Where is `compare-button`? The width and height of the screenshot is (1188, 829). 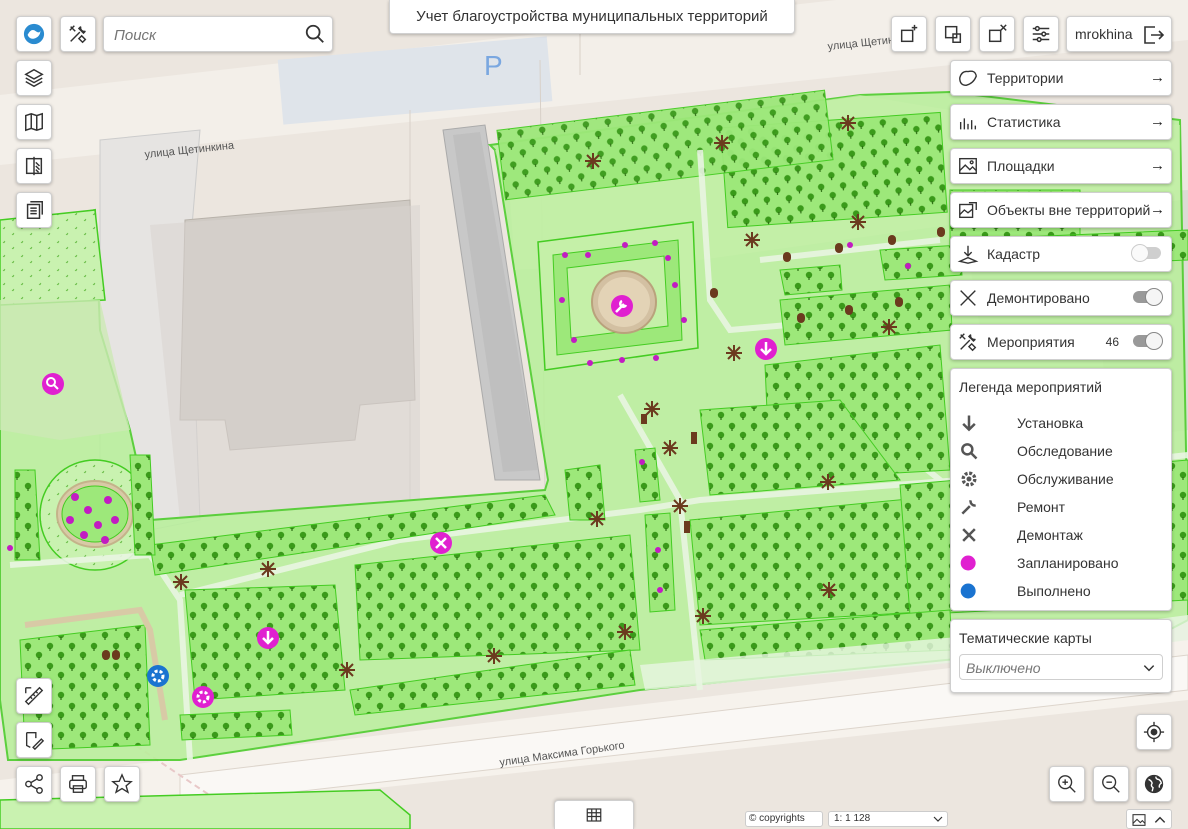 compare-button is located at coordinates (34, 166).